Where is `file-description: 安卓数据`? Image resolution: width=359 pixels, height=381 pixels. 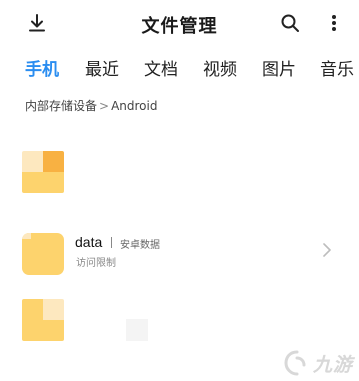 file-description: 安卓数据 is located at coordinates (140, 245).